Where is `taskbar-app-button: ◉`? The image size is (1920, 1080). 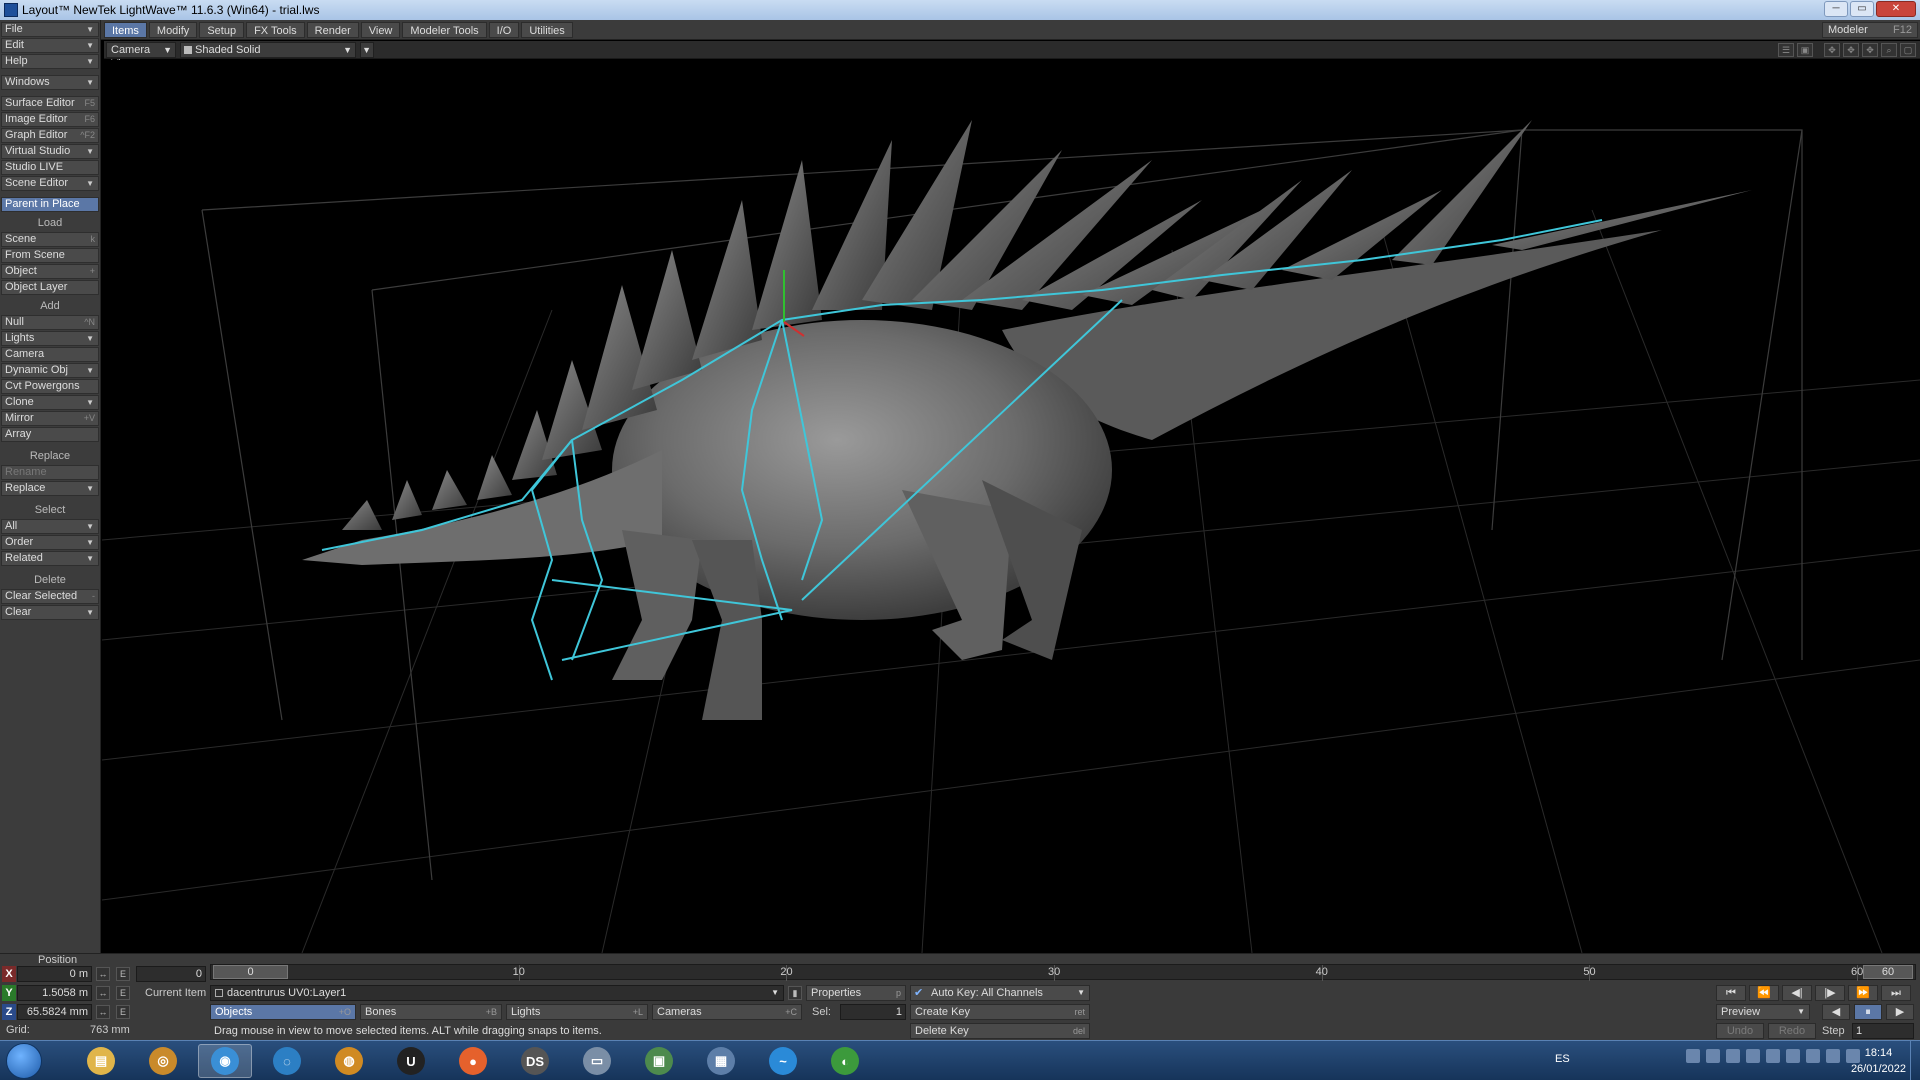 taskbar-app-button: ◉ is located at coordinates (225, 1061).